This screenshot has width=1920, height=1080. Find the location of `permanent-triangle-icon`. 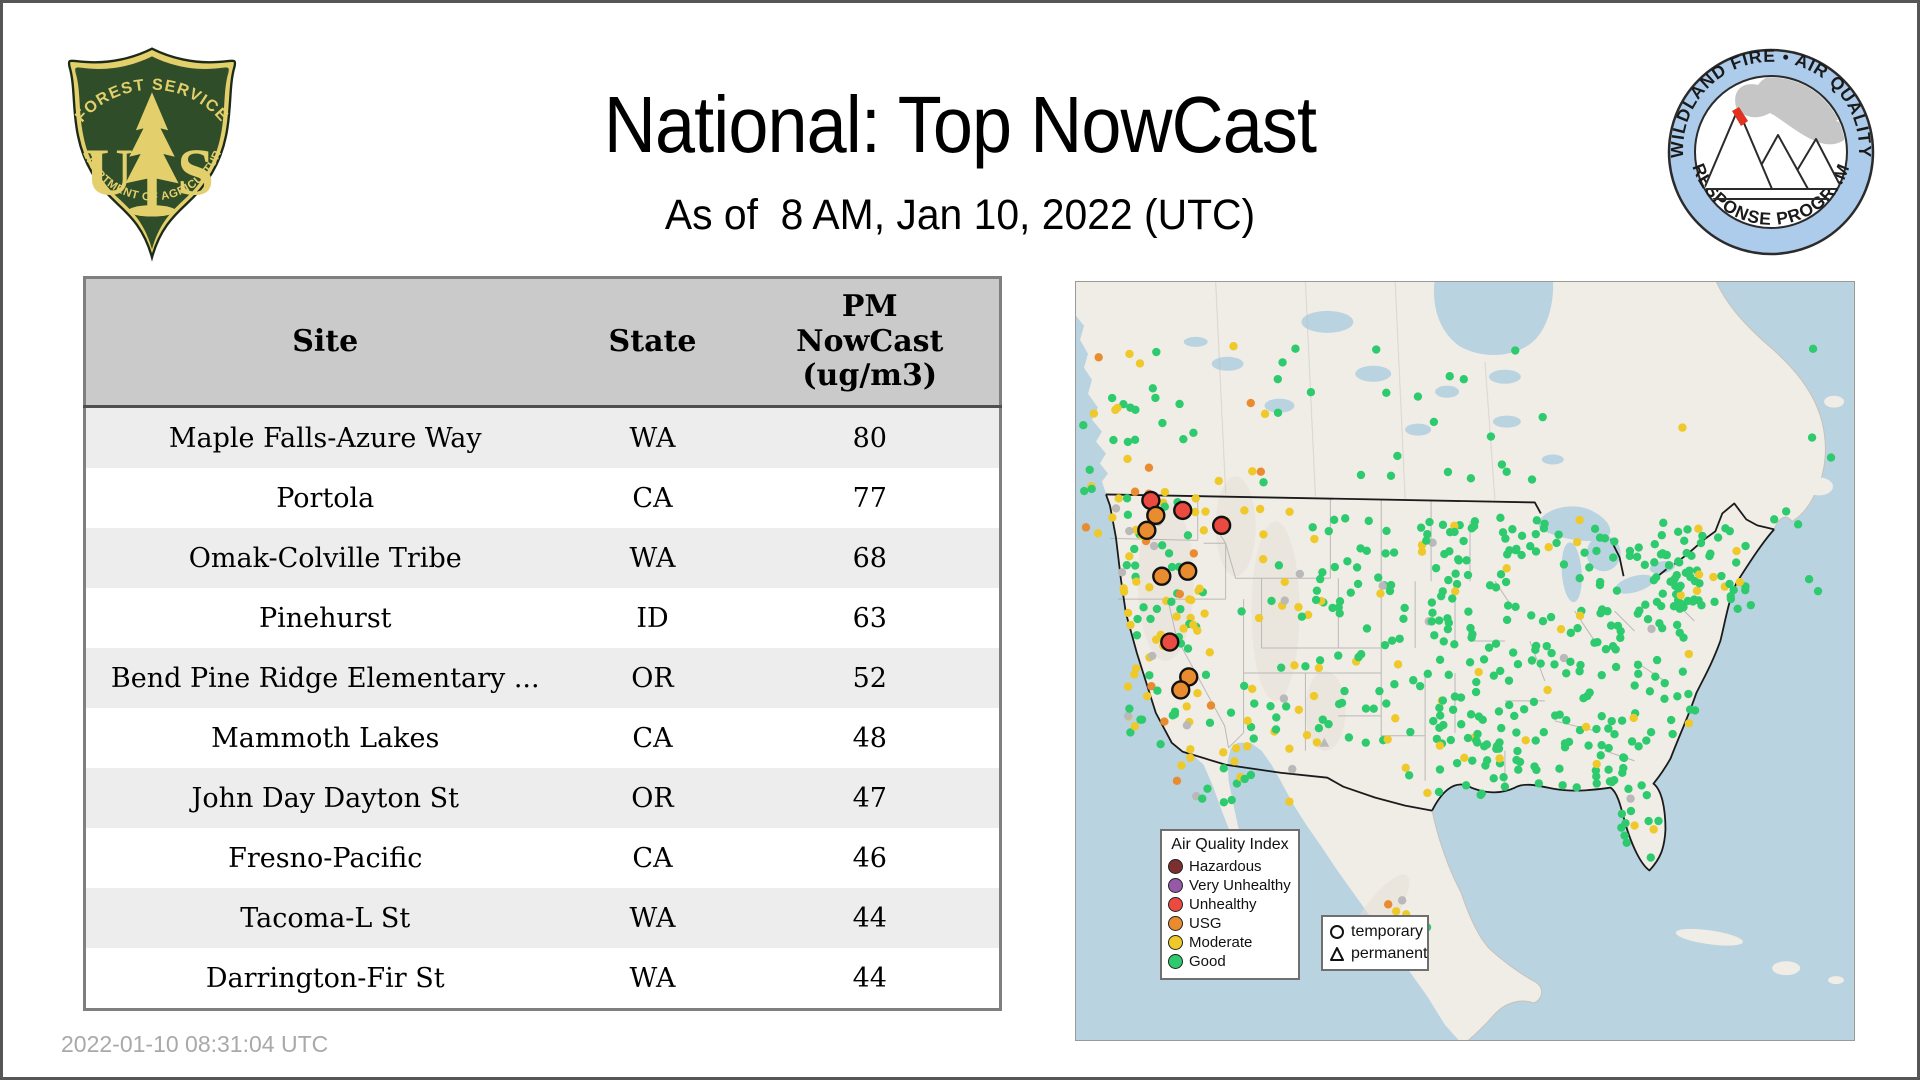

permanent-triangle-icon is located at coordinates (1337, 954).